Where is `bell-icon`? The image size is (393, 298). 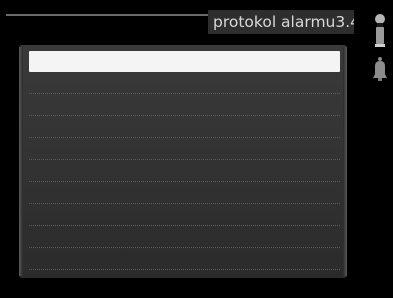 bell-icon is located at coordinates (380, 69).